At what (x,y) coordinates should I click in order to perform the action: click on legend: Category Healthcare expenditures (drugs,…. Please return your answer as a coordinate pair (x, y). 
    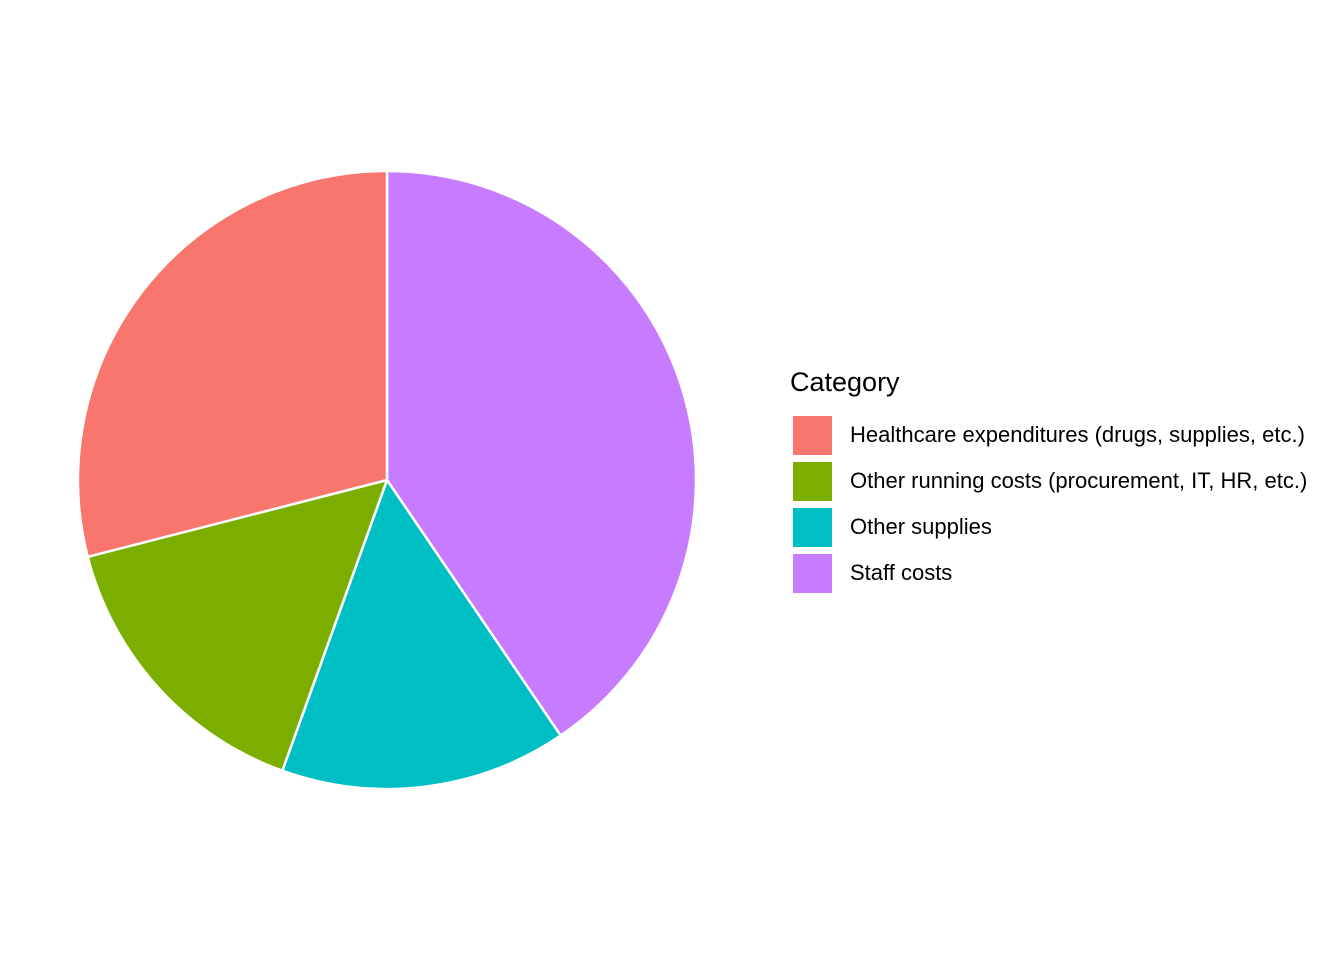
    Looking at the image, I should click on (1048, 480).